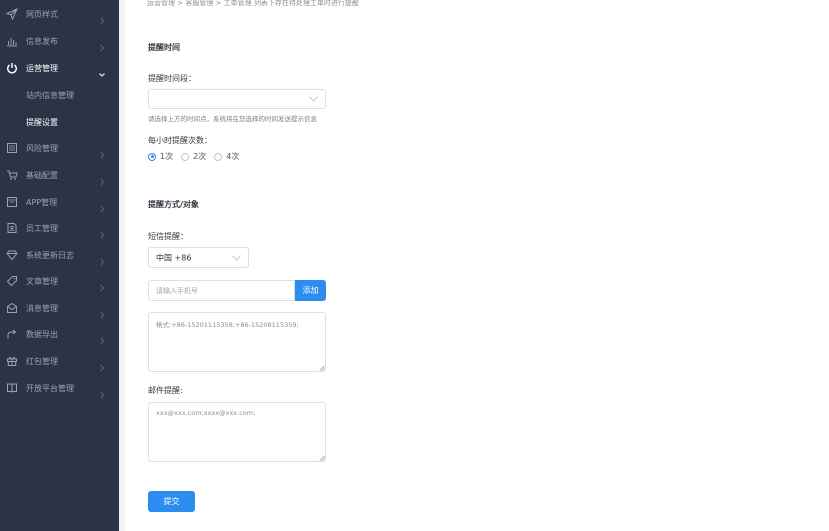 The image size is (829, 531). I want to click on sidebar-item-label: 风险管理, so click(42, 148).